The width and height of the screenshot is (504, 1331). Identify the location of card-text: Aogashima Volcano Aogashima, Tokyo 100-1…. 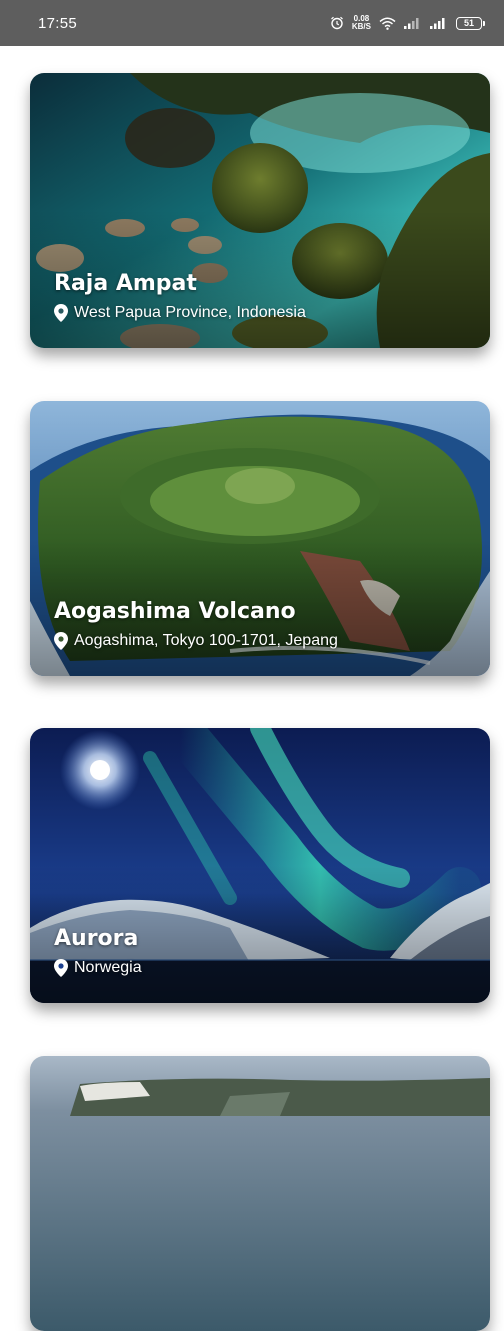
(196, 624).